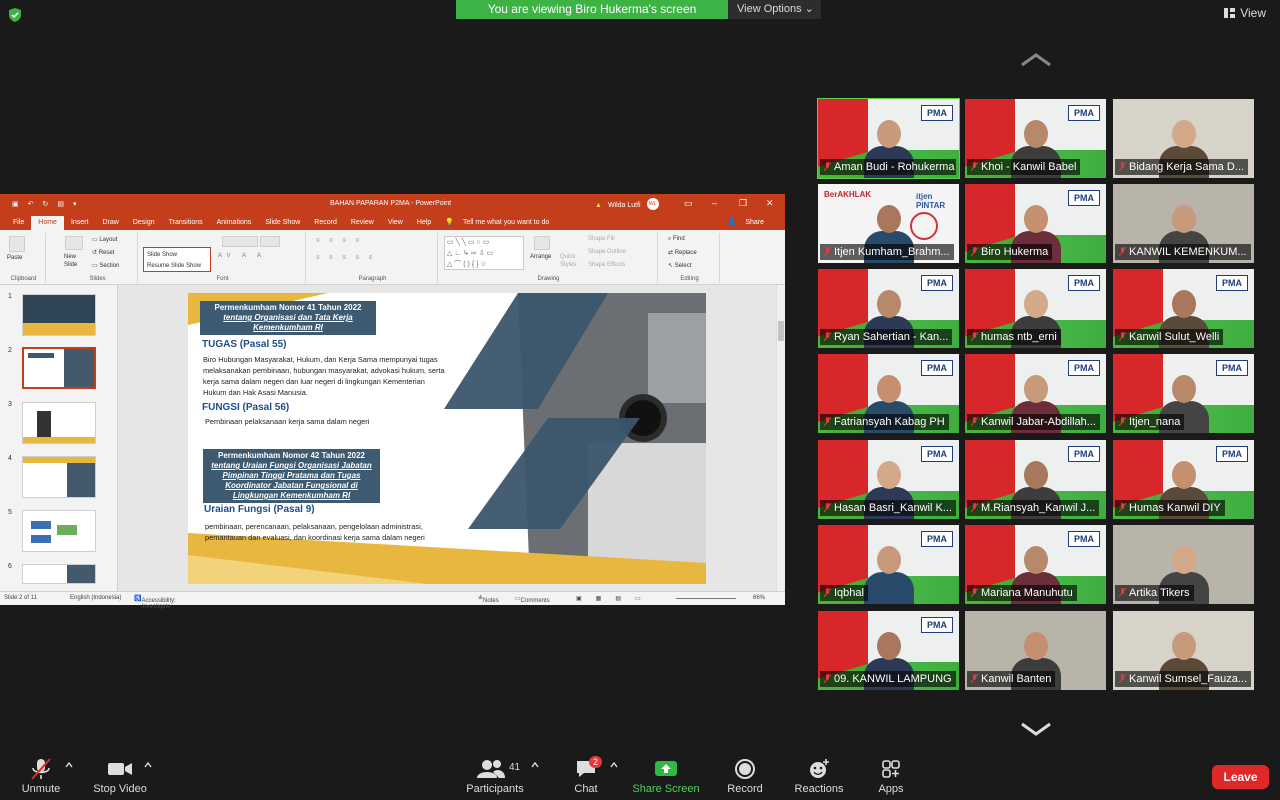  I want to click on participant-tile: PMA Khoi - Kanwil Babel, so click(1035, 138).